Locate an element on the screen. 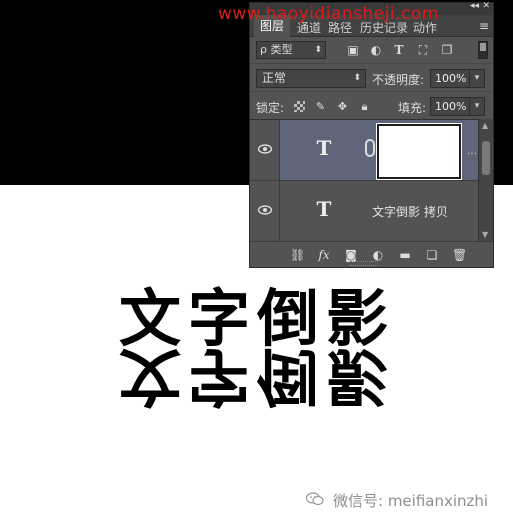 This screenshot has width=513, height=524. adjustment-filter-icon: ◐ is located at coordinates (376, 50).